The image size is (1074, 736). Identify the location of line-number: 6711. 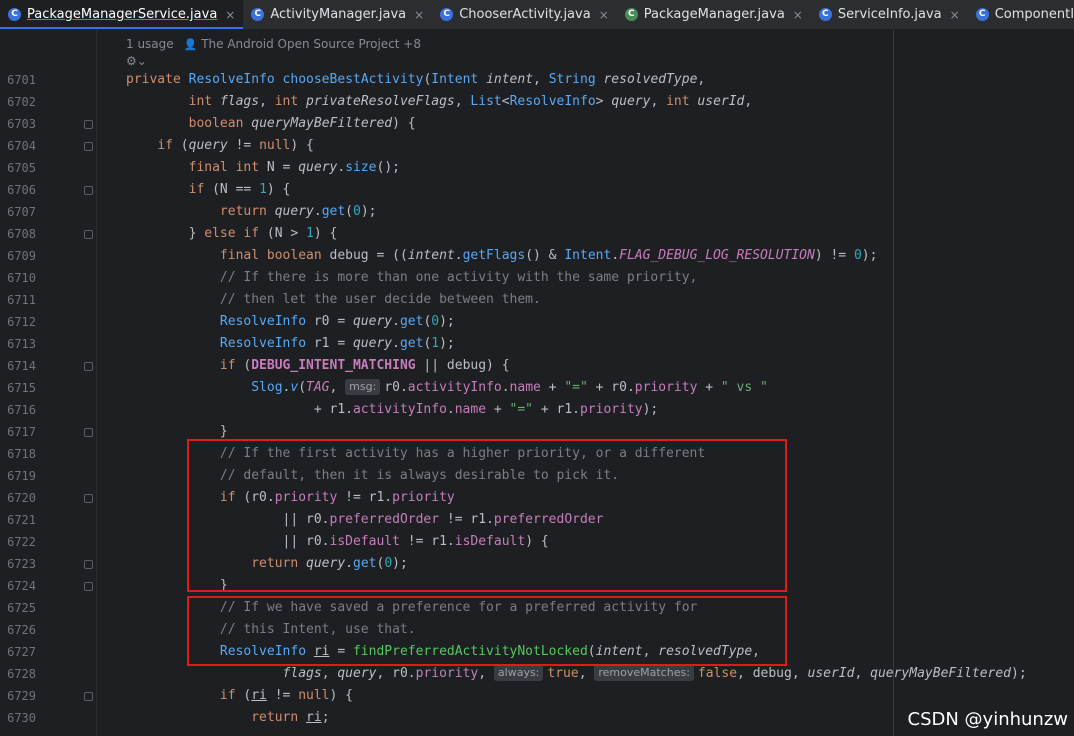
(21, 300).